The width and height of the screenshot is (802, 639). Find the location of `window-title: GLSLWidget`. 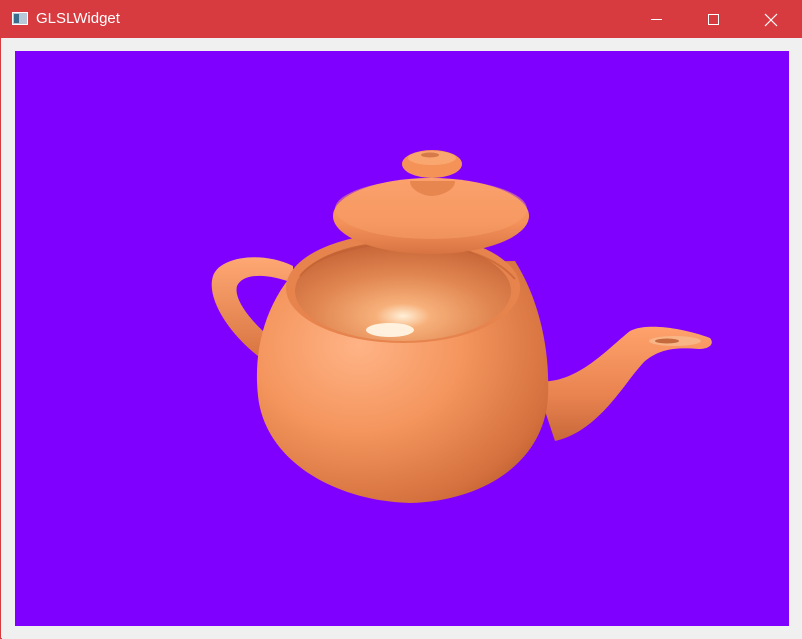

window-title: GLSLWidget is located at coordinates (78, 18).